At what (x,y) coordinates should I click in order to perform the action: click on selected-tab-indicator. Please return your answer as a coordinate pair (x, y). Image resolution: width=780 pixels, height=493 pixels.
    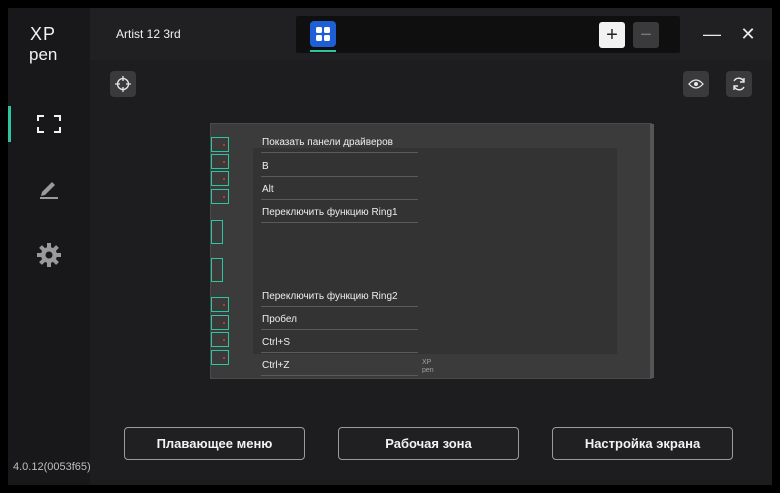
    Looking at the image, I should click on (323, 51).